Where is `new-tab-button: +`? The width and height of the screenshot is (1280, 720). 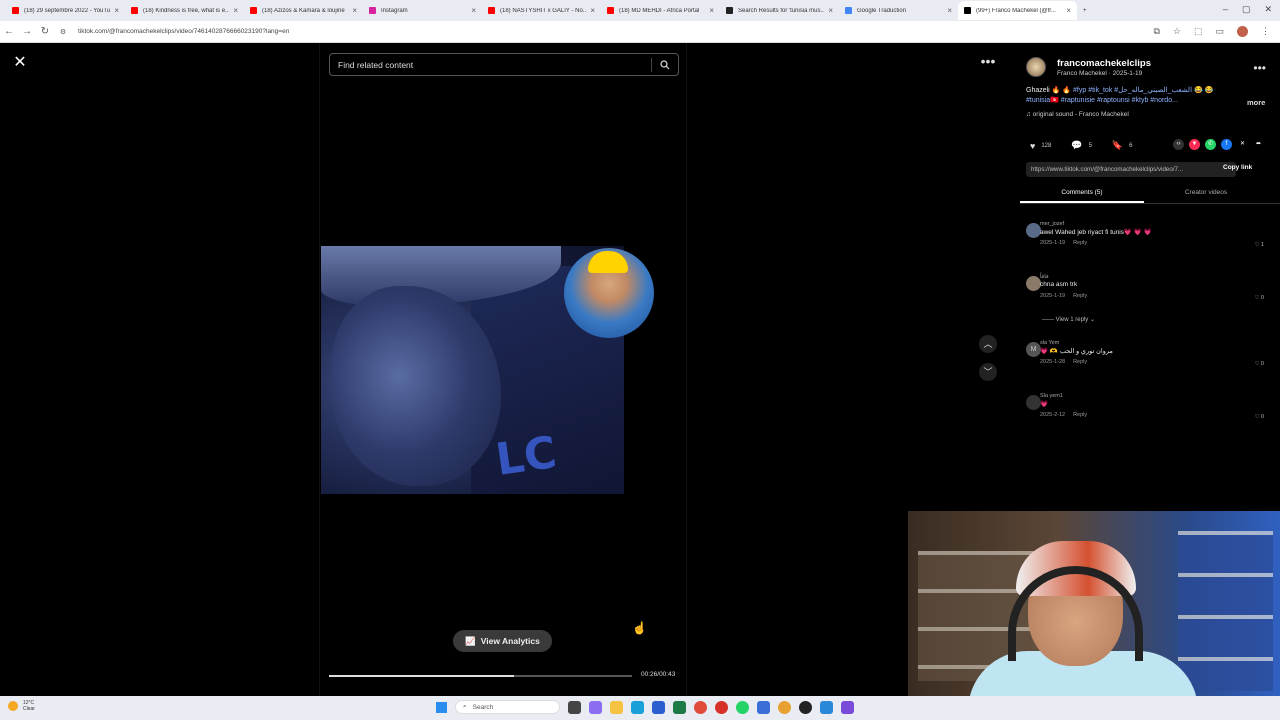 new-tab-button: + is located at coordinates (1087, 10).